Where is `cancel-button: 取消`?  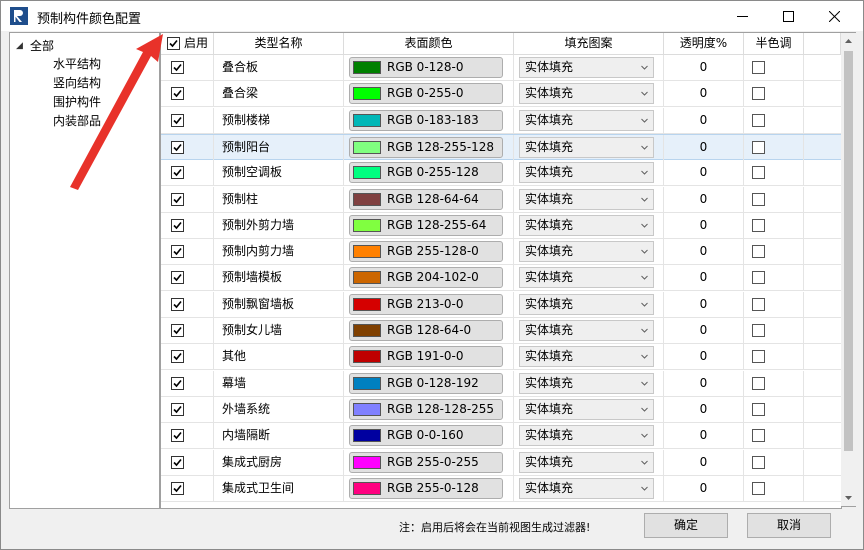 cancel-button: 取消 is located at coordinates (789, 525).